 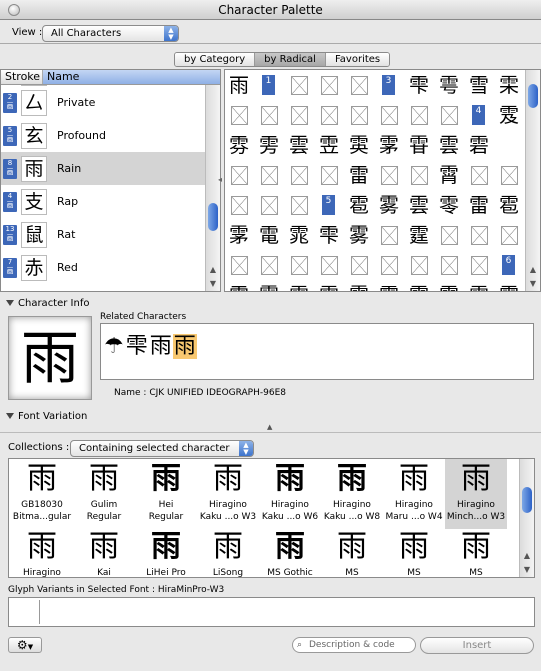 I want to click on character-cell: 雾, so click(x=389, y=205).